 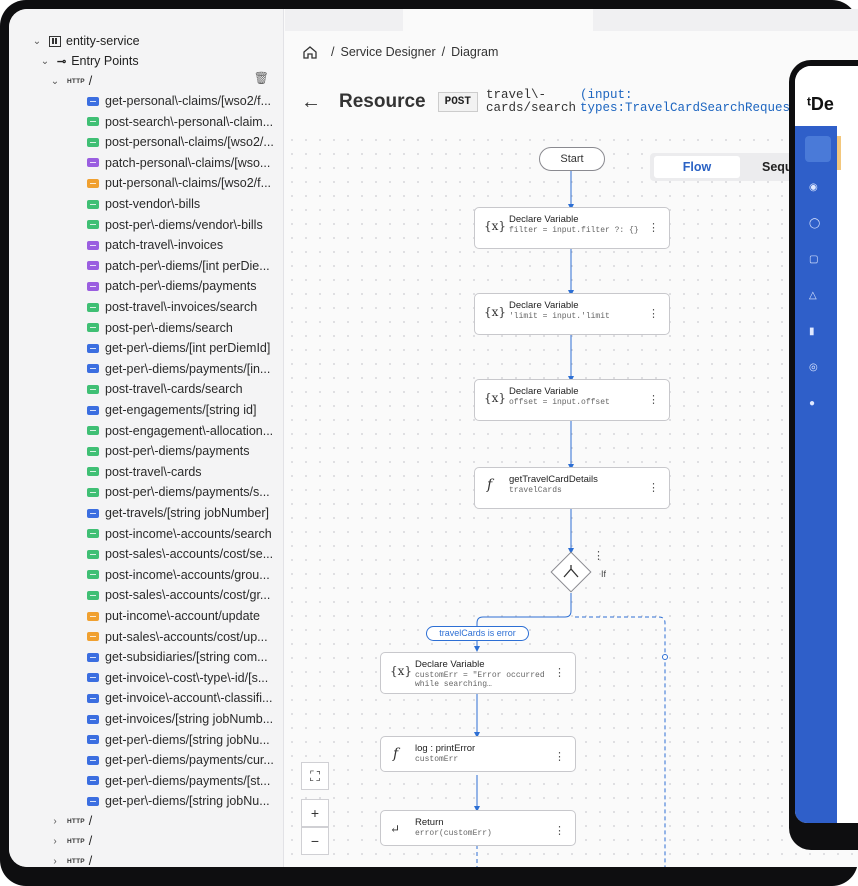 I want to click on resource-item: post-per\-diems/payments, so click(x=184, y=451).